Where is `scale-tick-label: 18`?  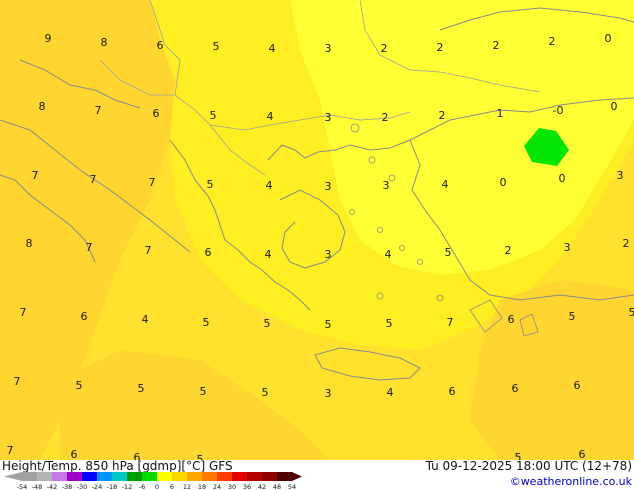
scale-tick-label: 18 is located at coordinates (202, 486).